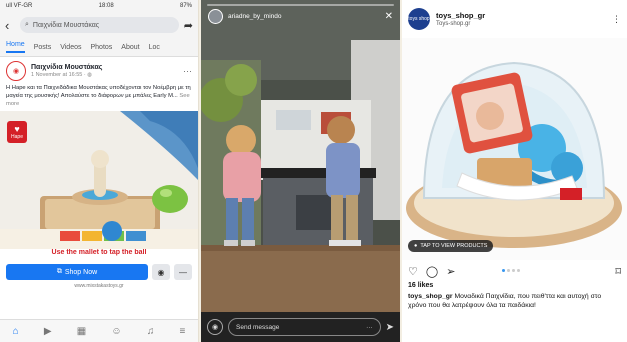 Image resolution: width=627 pixels, height=342 pixels. I want to click on post-image: ♥ Hape, so click(99, 180).